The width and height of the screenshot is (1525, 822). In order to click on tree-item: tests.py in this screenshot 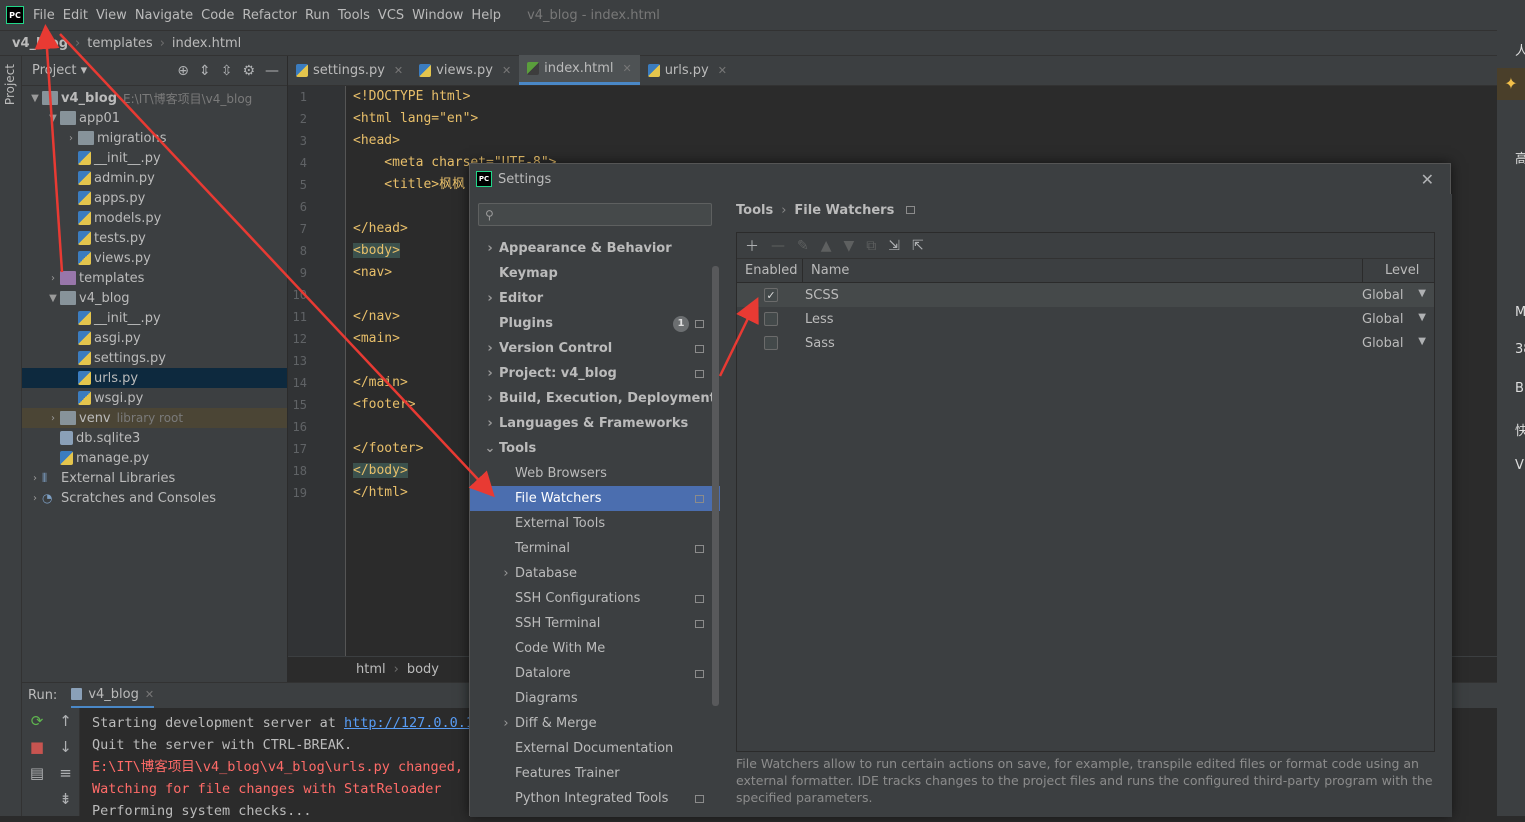, I will do `click(154, 238)`.